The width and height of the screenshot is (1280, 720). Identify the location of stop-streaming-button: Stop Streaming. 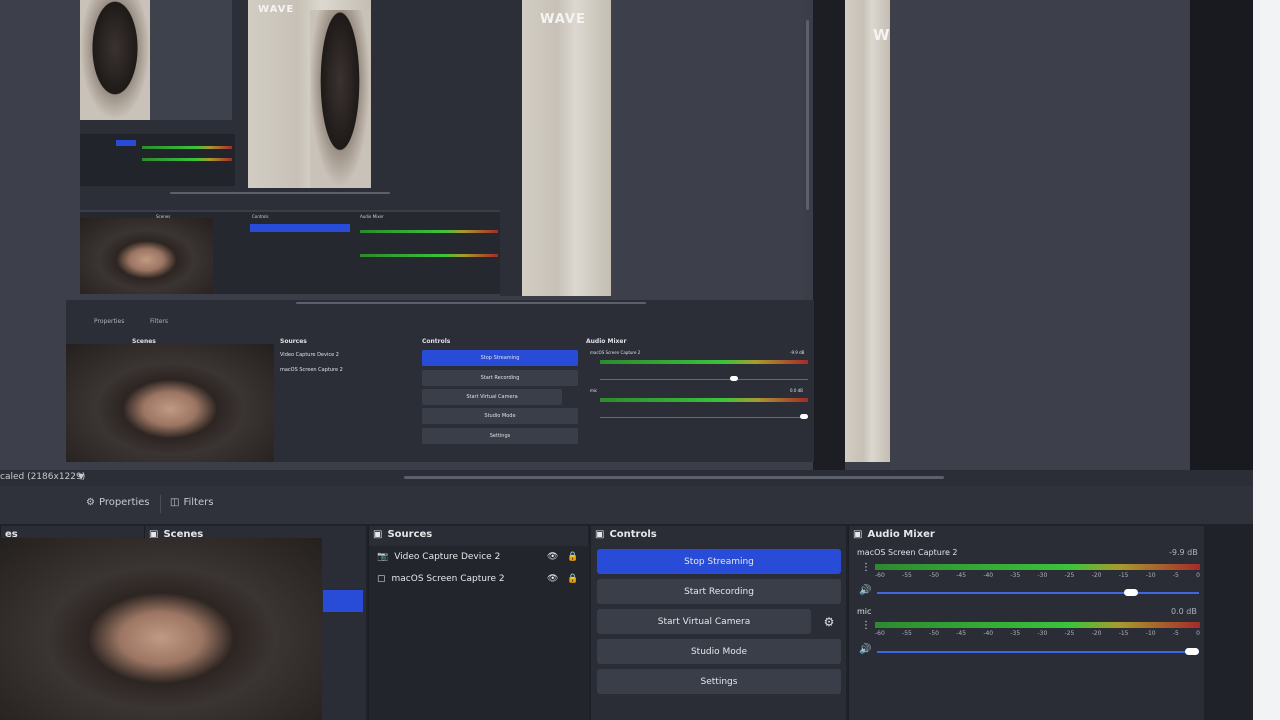
(719, 561).